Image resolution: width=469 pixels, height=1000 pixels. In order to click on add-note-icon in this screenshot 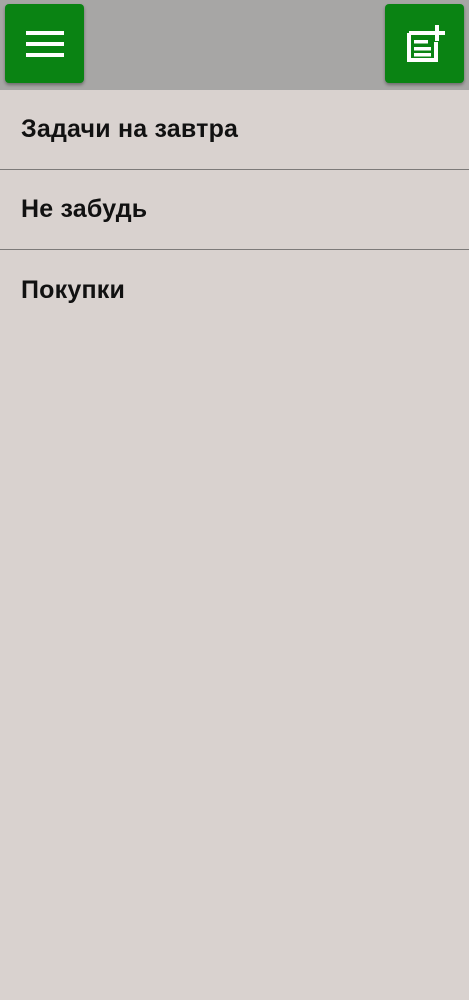, I will do `click(425, 43)`.